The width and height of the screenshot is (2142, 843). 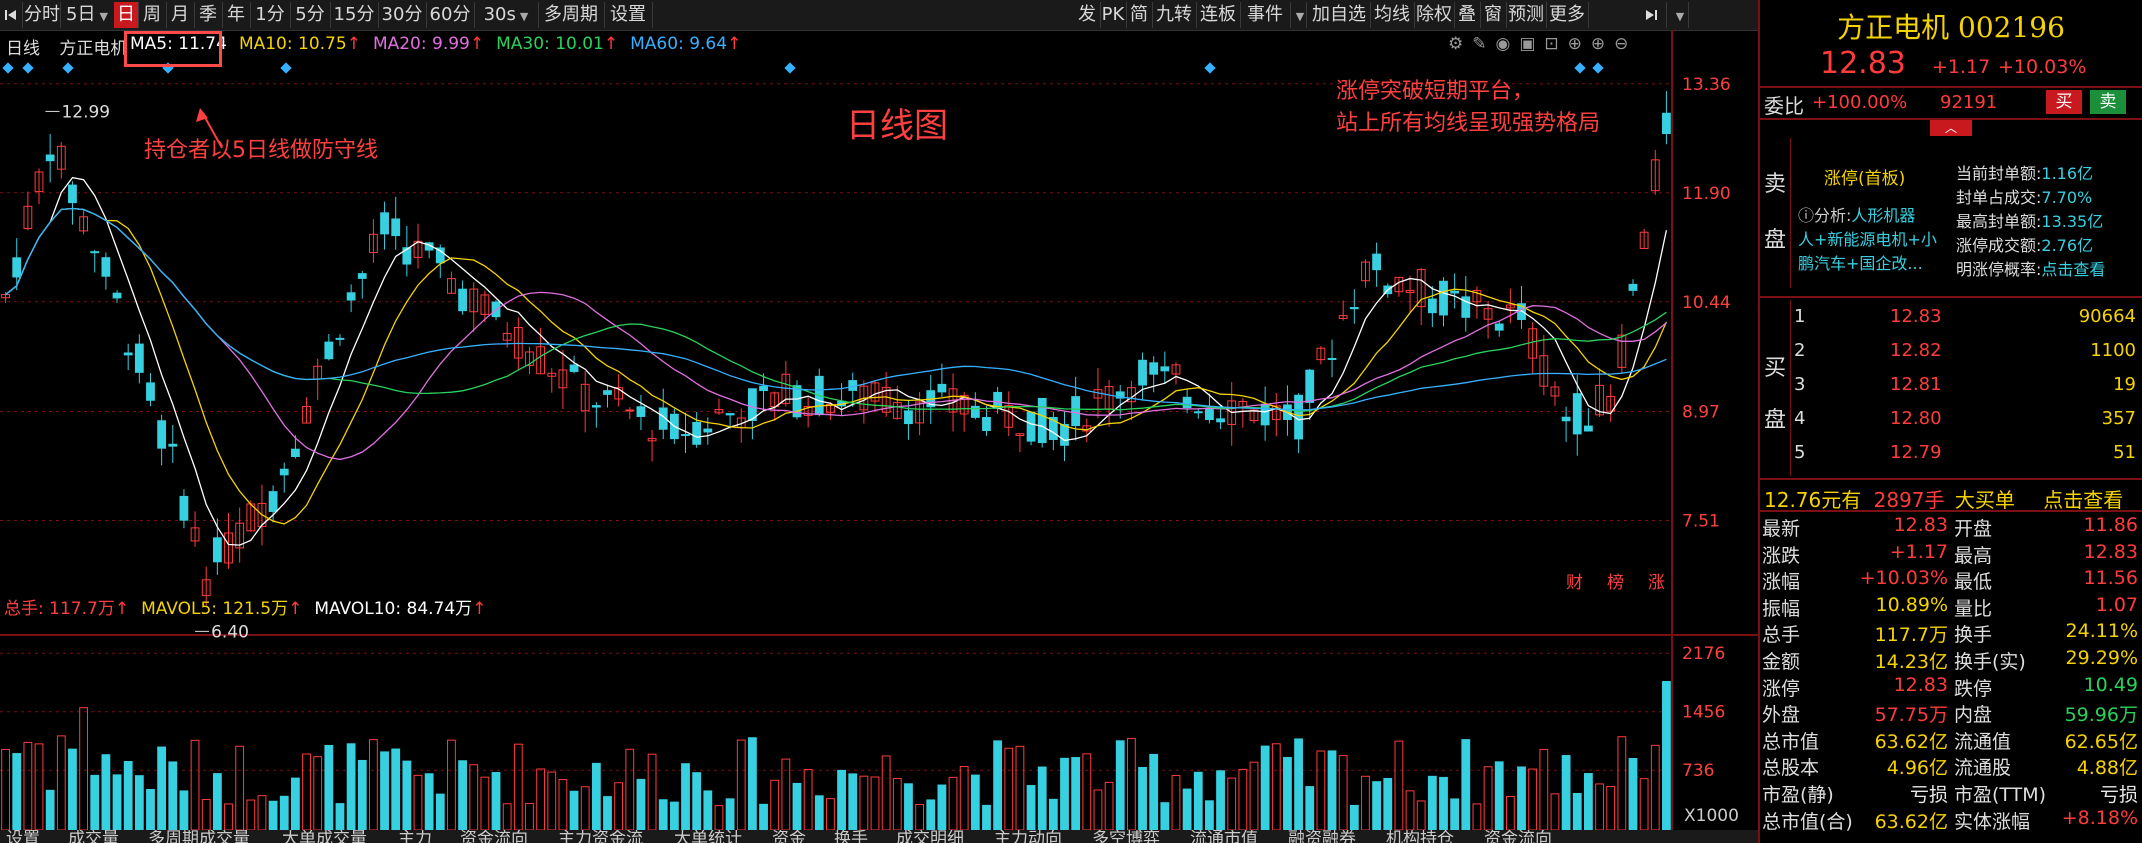 What do you see at coordinates (1113, 15) in the screenshot?
I see `toolbar-right-1: PK` at bounding box center [1113, 15].